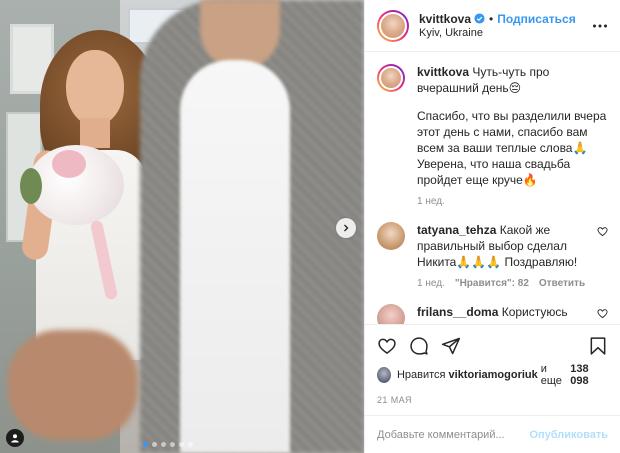 Image resolution: width=620 pixels, height=453 pixels. What do you see at coordinates (419, 346) in the screenshot?
I see `comment-icon` at bounding box center [419, 346].